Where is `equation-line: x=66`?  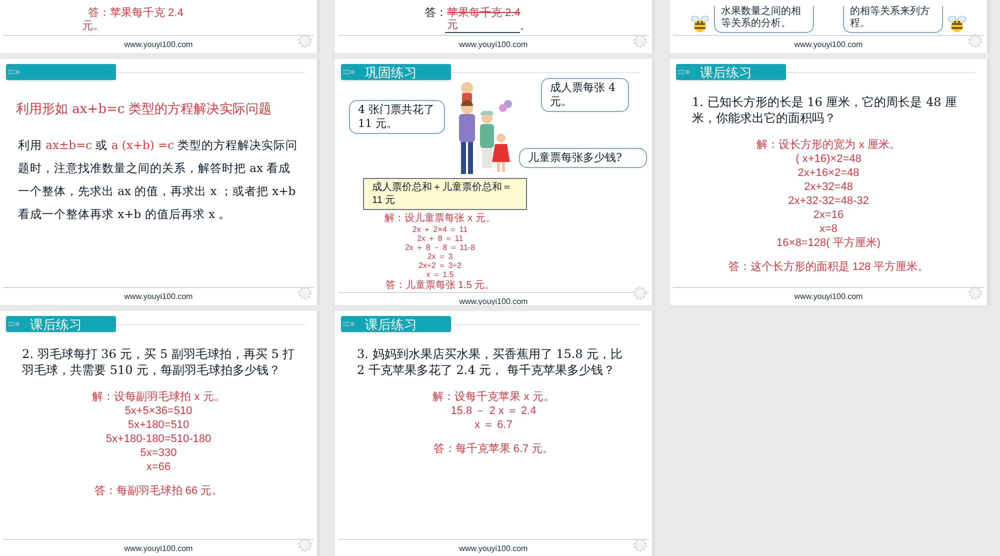 equation-line: x=66 is located at coordinates (158, 467).